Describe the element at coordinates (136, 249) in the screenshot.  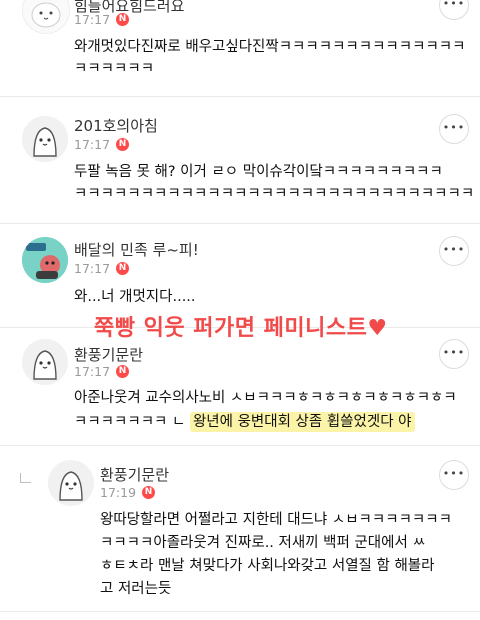
I see `comment-username: 배달의 민족 루~피!` at that location.